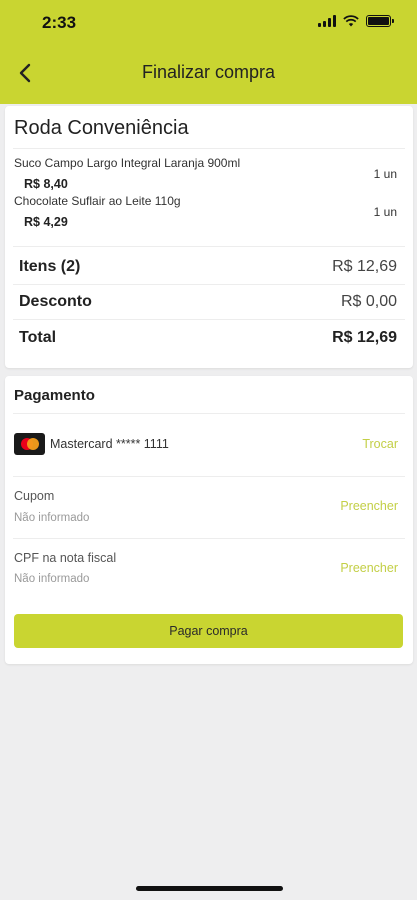 Image resolution: width=417 pixels, height=900 pixels. I want to click on home-indicator, so click(209, 888).